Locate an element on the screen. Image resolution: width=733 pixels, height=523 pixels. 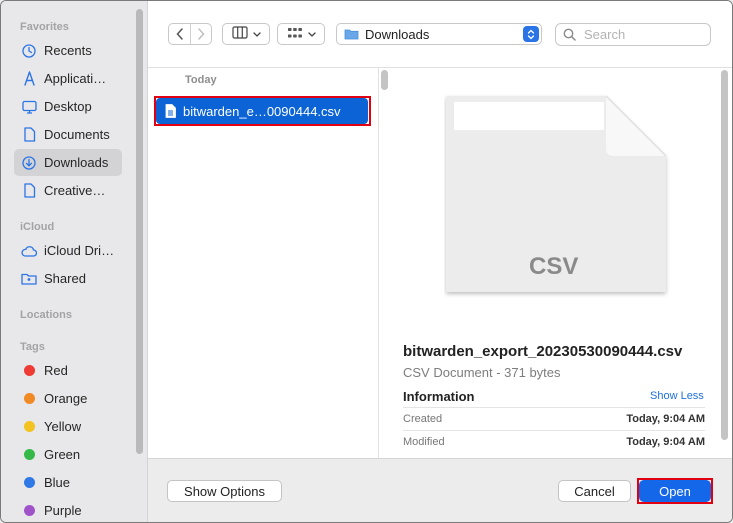
clock-icon is located at coordinates (29, 51).